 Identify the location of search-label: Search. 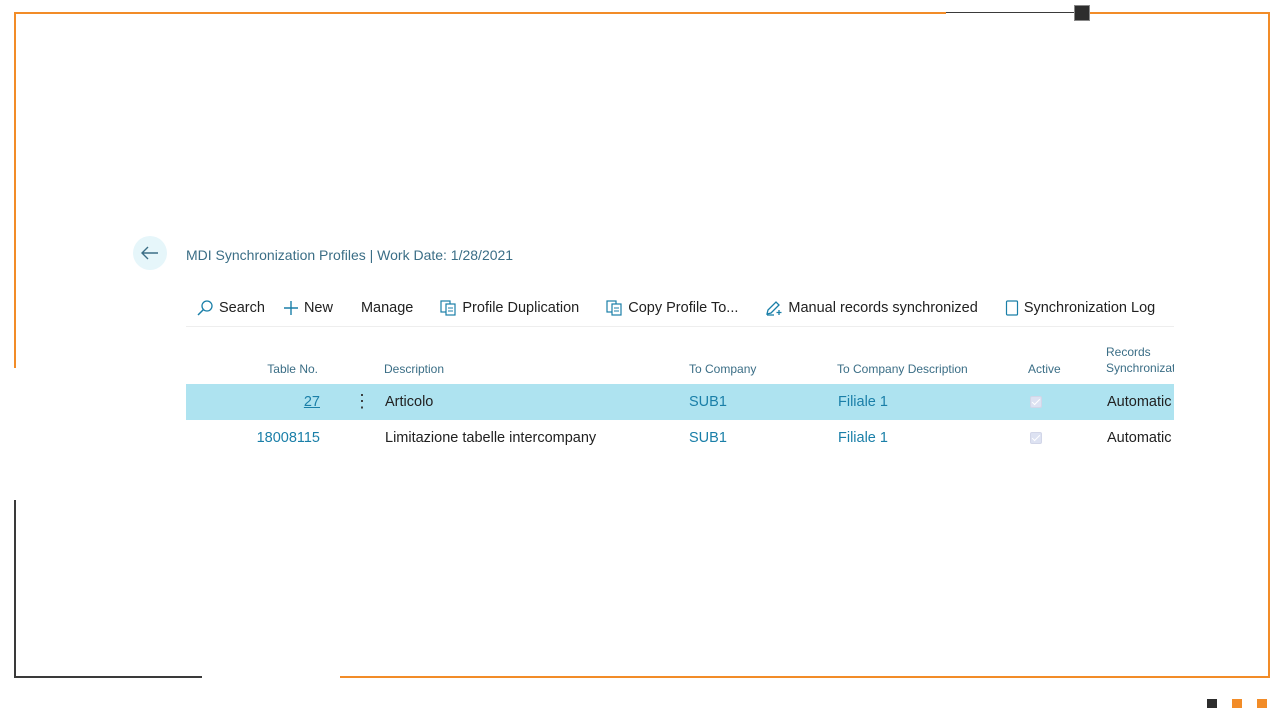
(242, 308).